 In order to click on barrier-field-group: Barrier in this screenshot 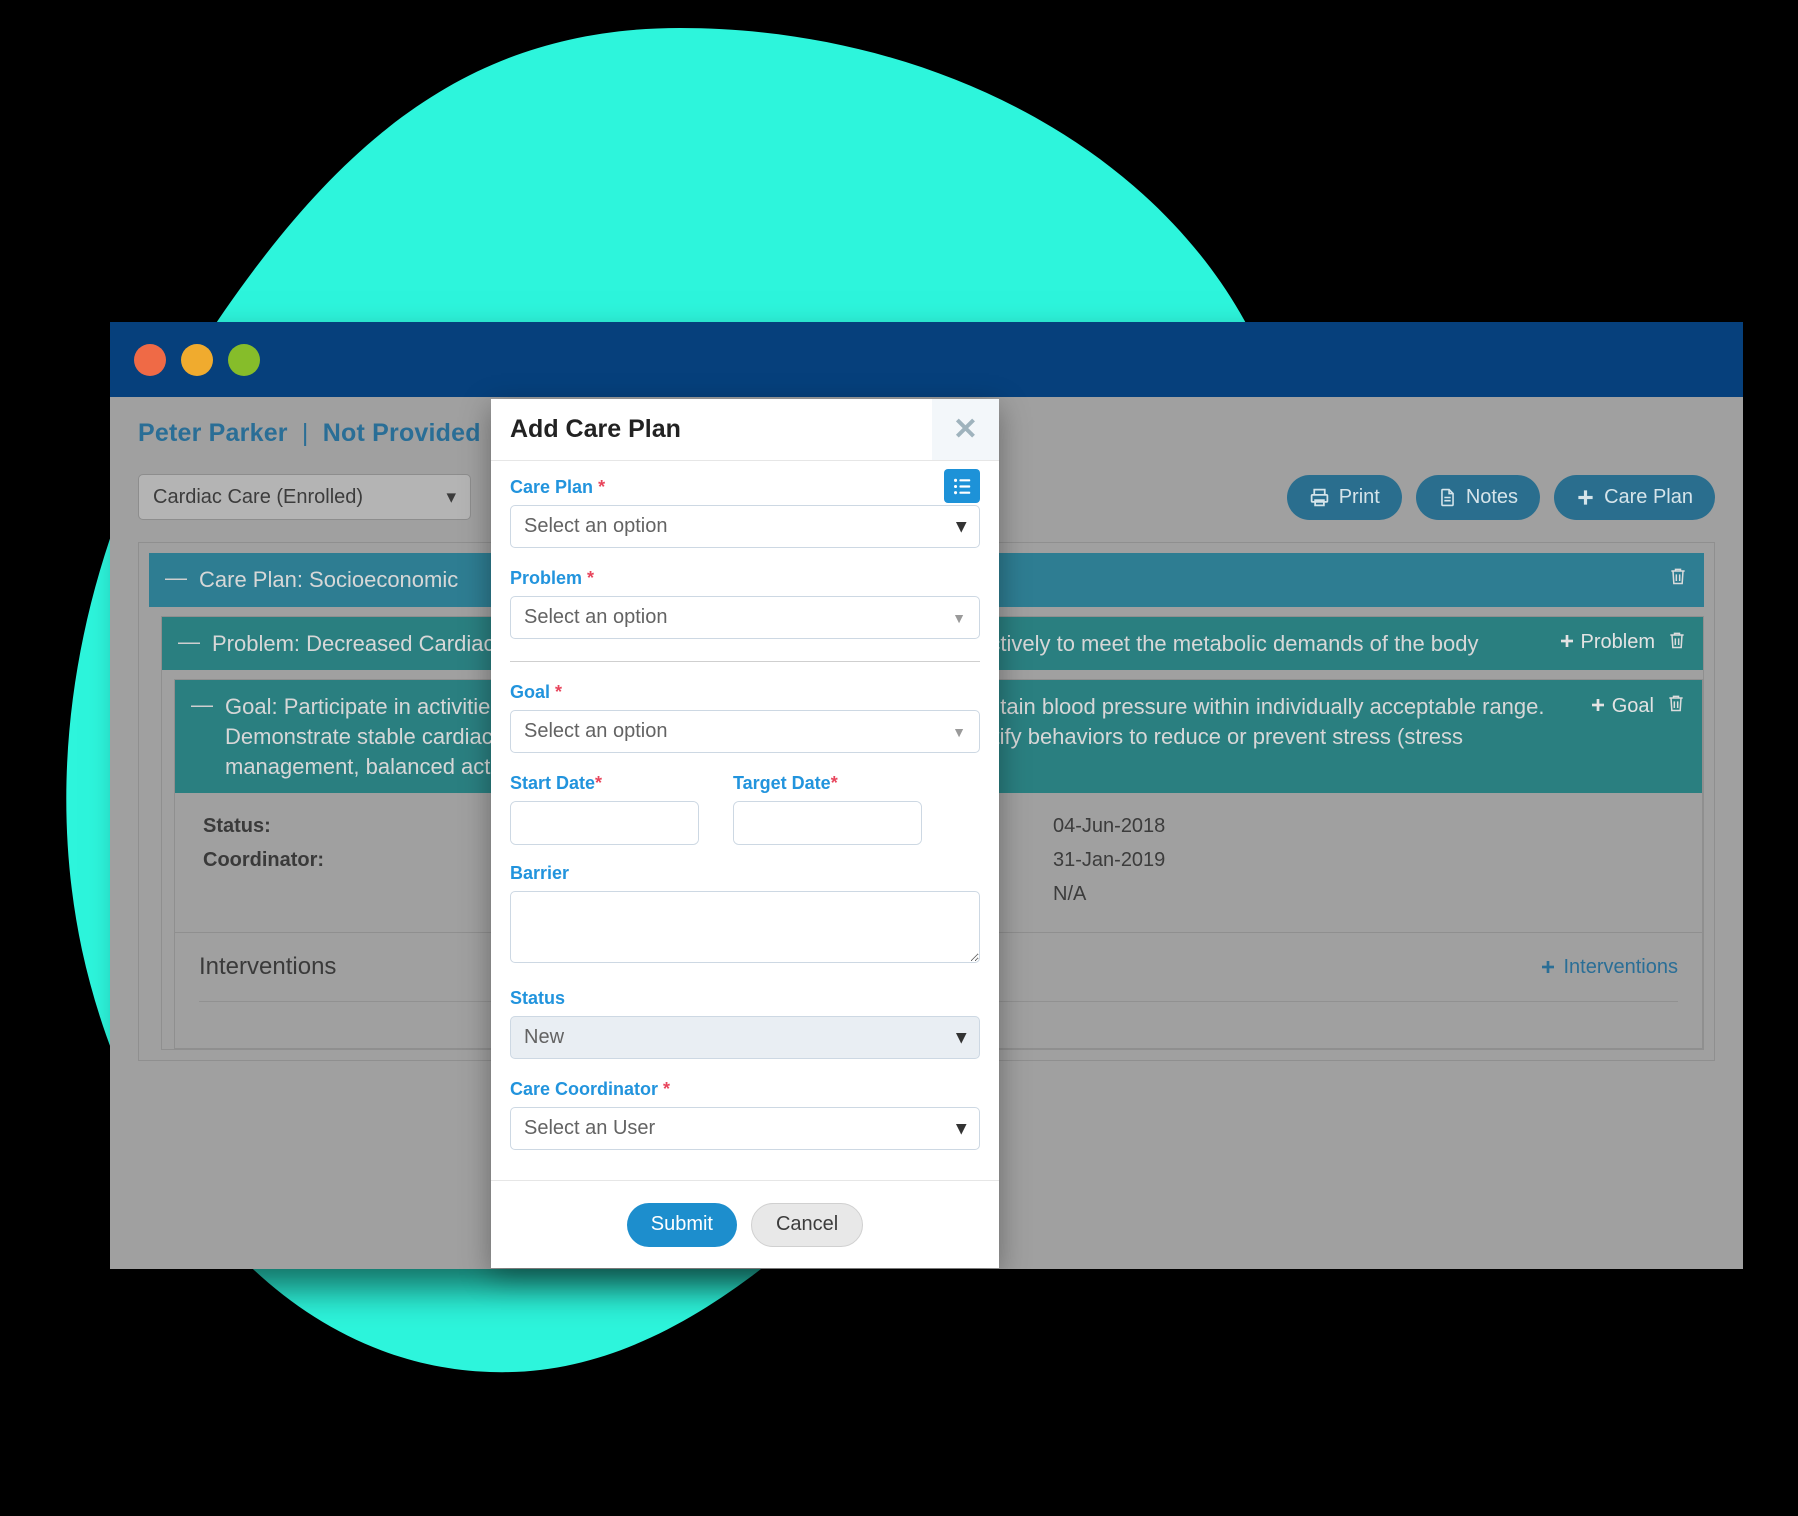, I will do `click(745, 915)`.